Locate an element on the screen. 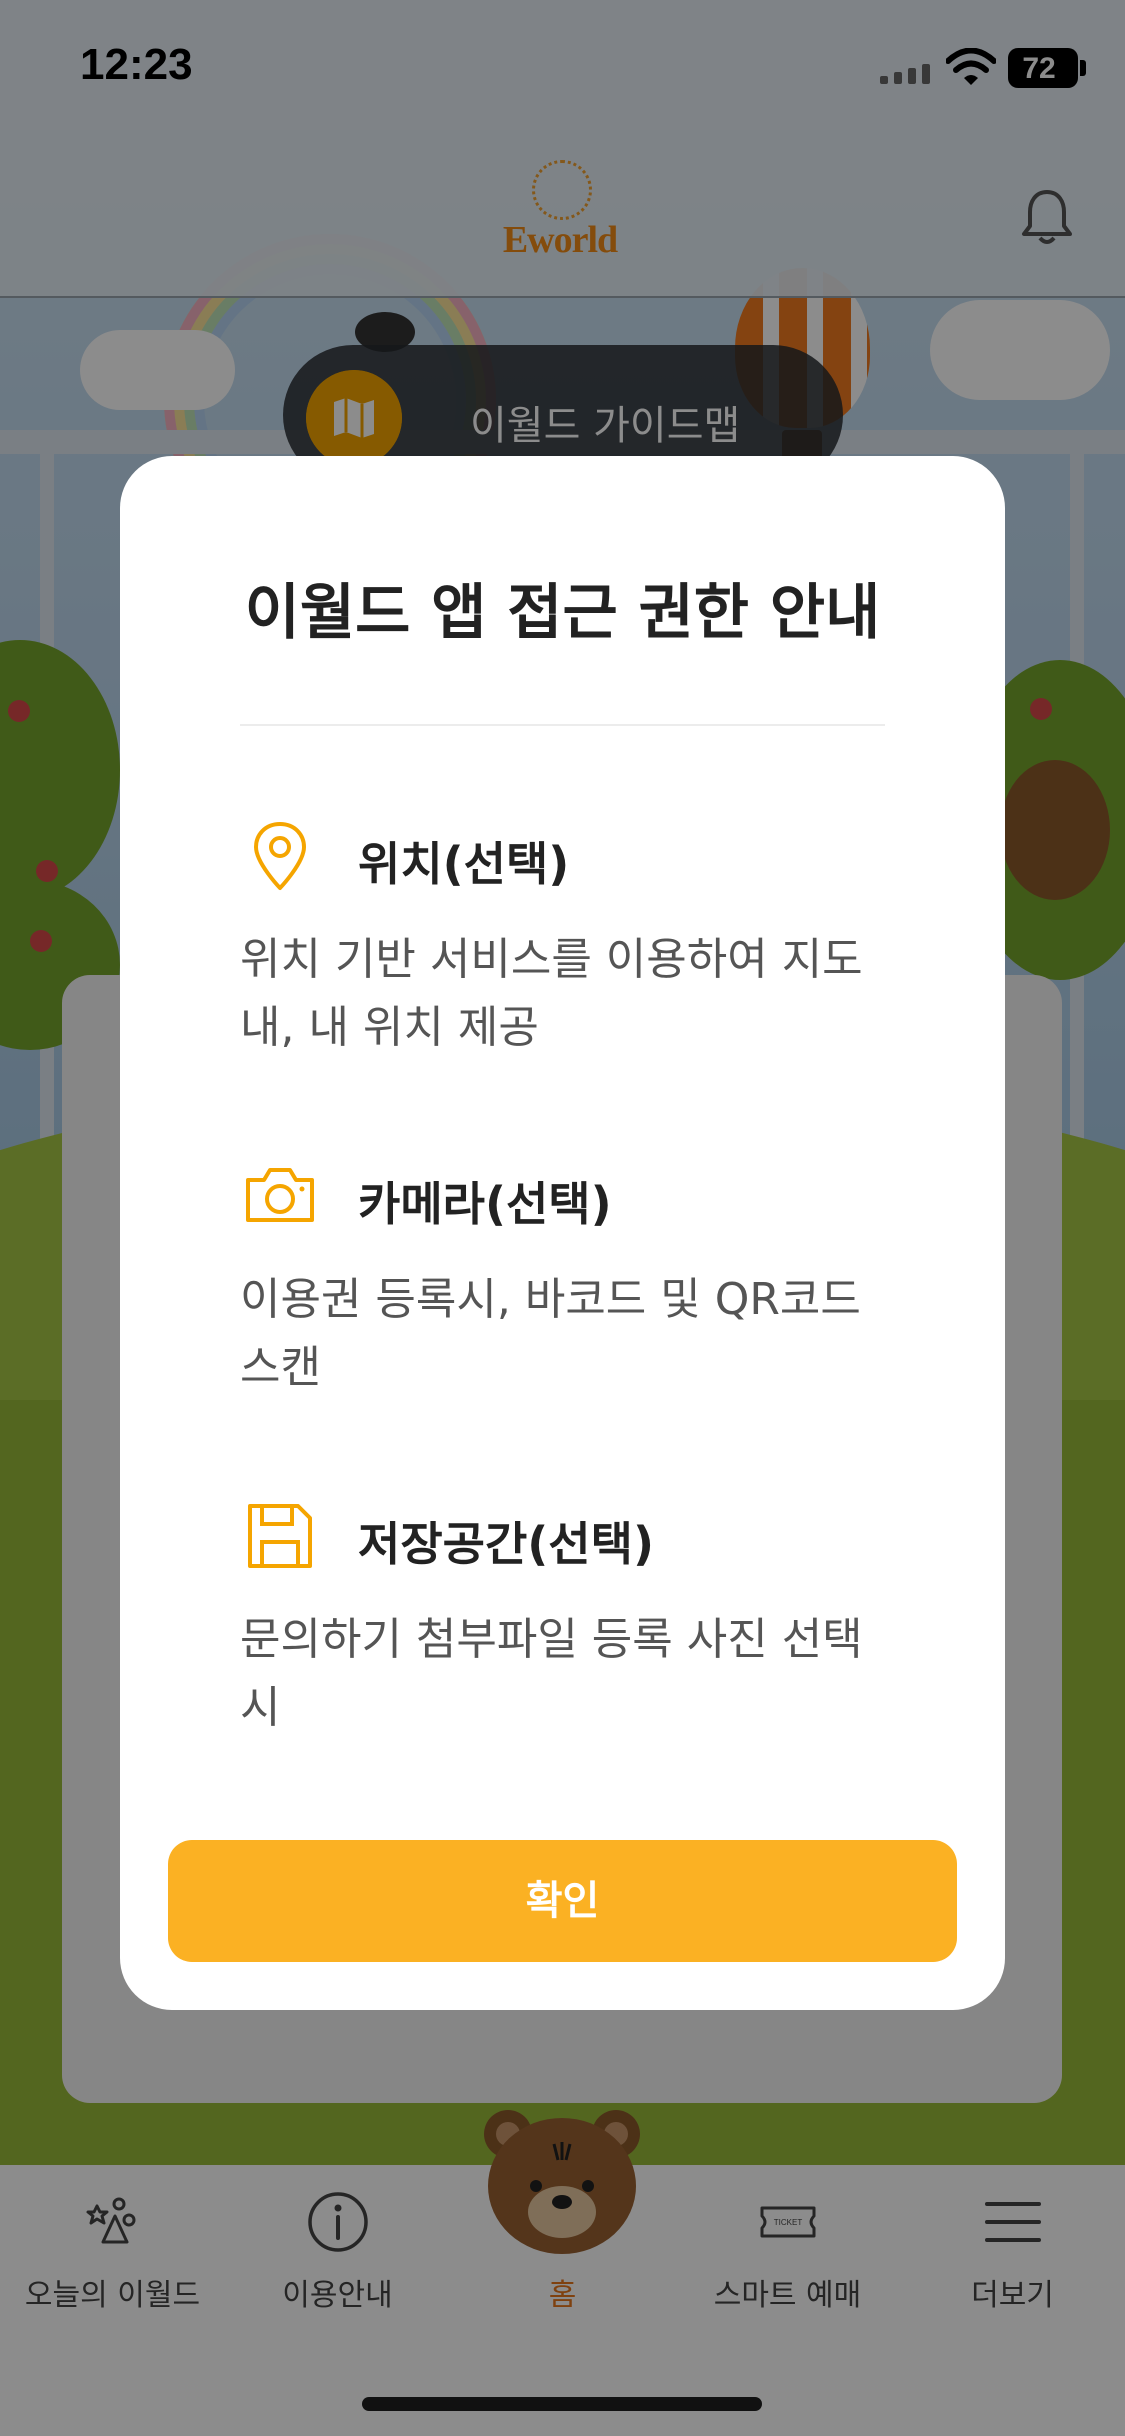  floppy-disk-icon is located at coordinates (280, 1536).